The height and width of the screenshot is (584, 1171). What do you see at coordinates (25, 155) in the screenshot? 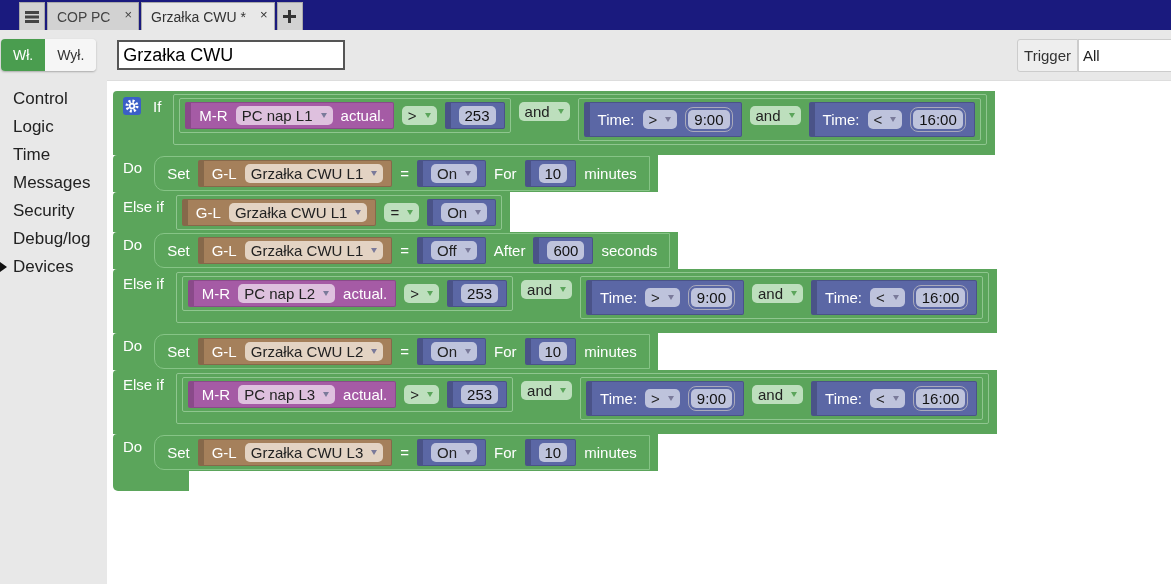
I see `sidebar-item: Time` at bounding box center [25, 155].